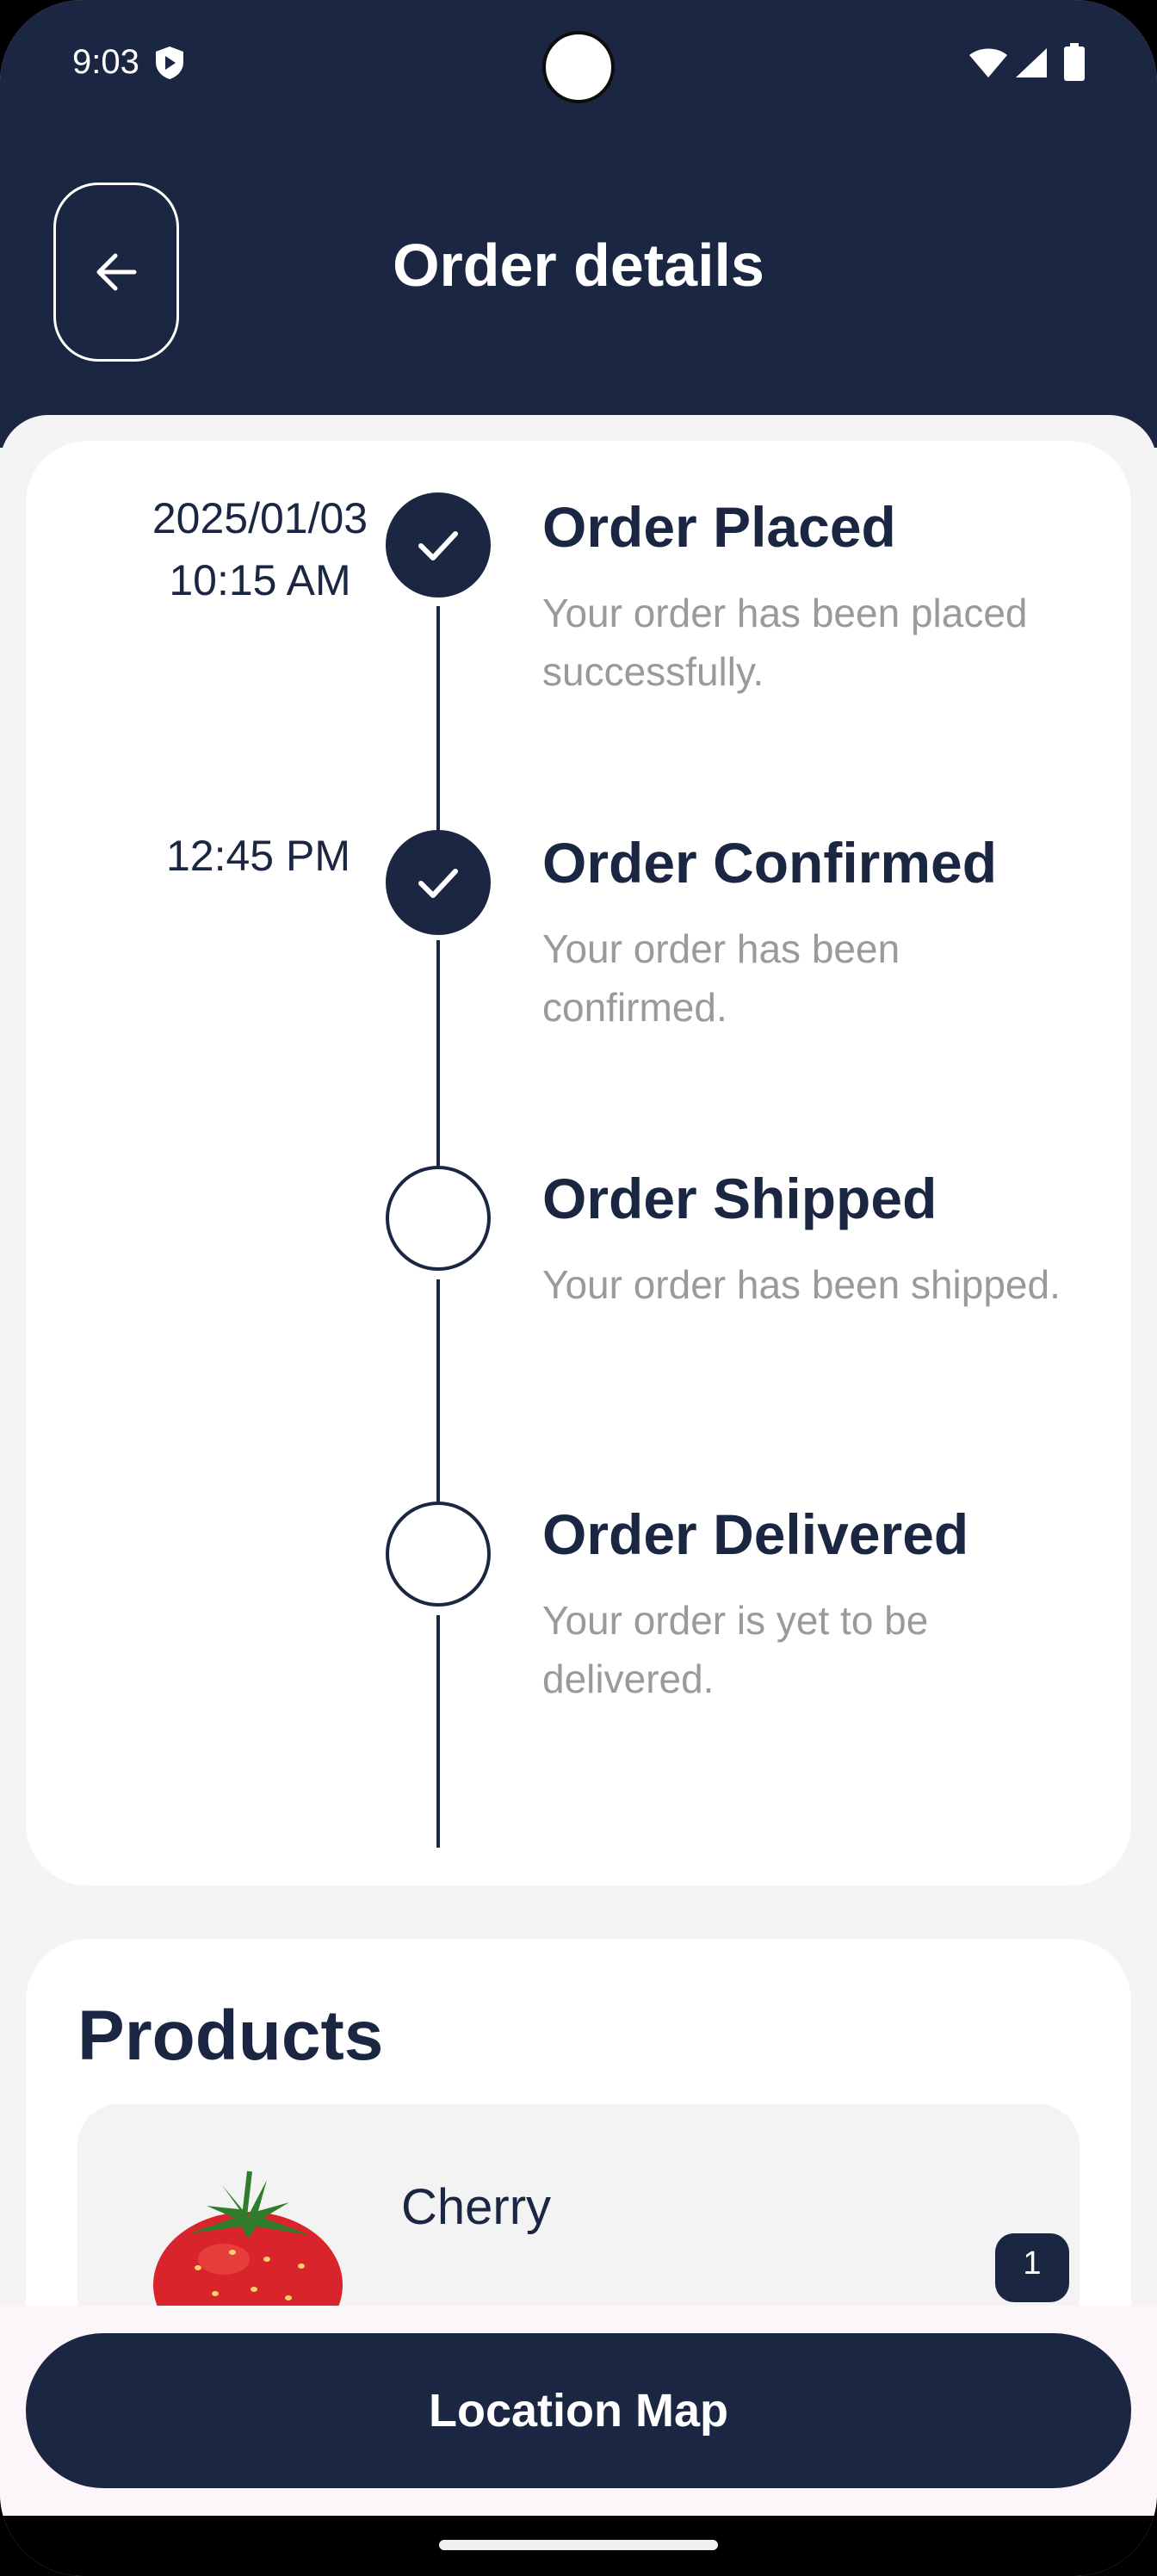 The image size is (1157, 2576). What do you see at coordinates (1075, 62) in the screenshot?
I see `battery-icon` at bounding box center [1075, 62].